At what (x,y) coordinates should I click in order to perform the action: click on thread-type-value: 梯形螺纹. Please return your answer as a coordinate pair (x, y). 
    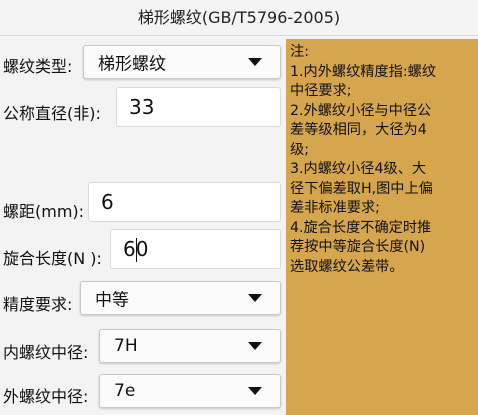
    Looking at the image, I should click on (132, 64).